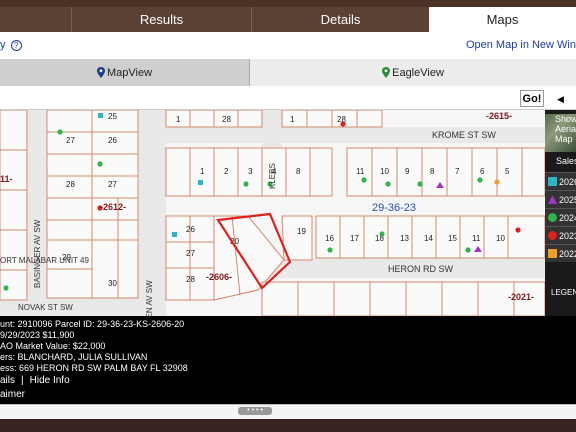 This screenshot has width=576, height=432. I want to click on label-klebs: KLEBS, so click(272, 176).